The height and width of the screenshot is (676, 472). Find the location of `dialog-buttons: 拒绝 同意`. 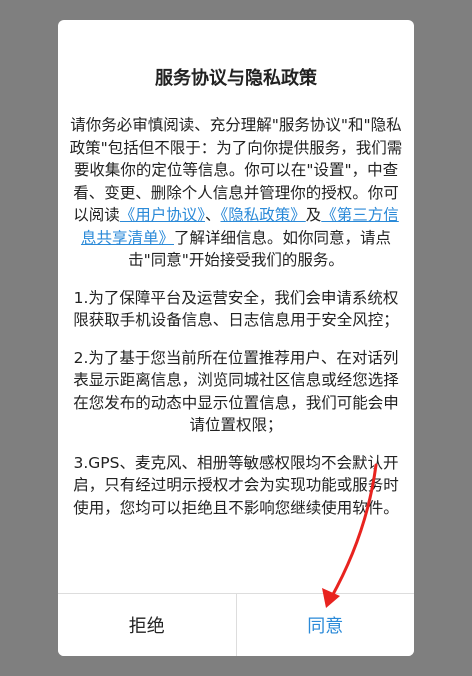

dialog-buttons: 拒绝 同意 is located at coordinates (236, 624).